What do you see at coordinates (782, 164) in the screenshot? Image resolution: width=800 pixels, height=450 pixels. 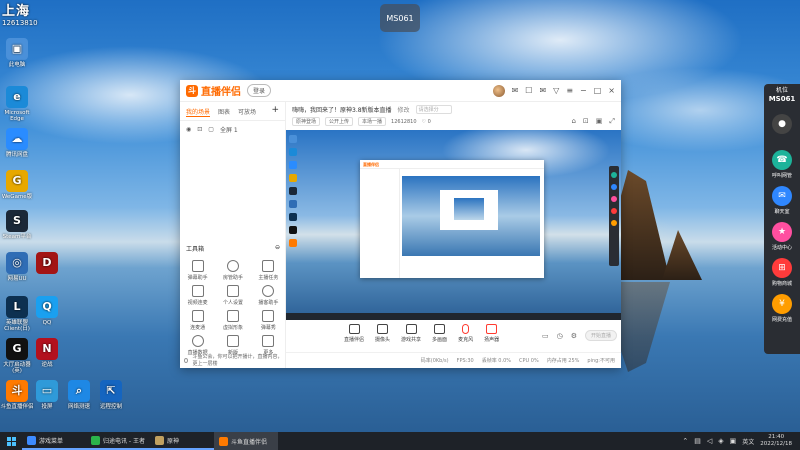 I see `side-panel-item: ☎ 呼叫网管` at bounding box center [782, 164].